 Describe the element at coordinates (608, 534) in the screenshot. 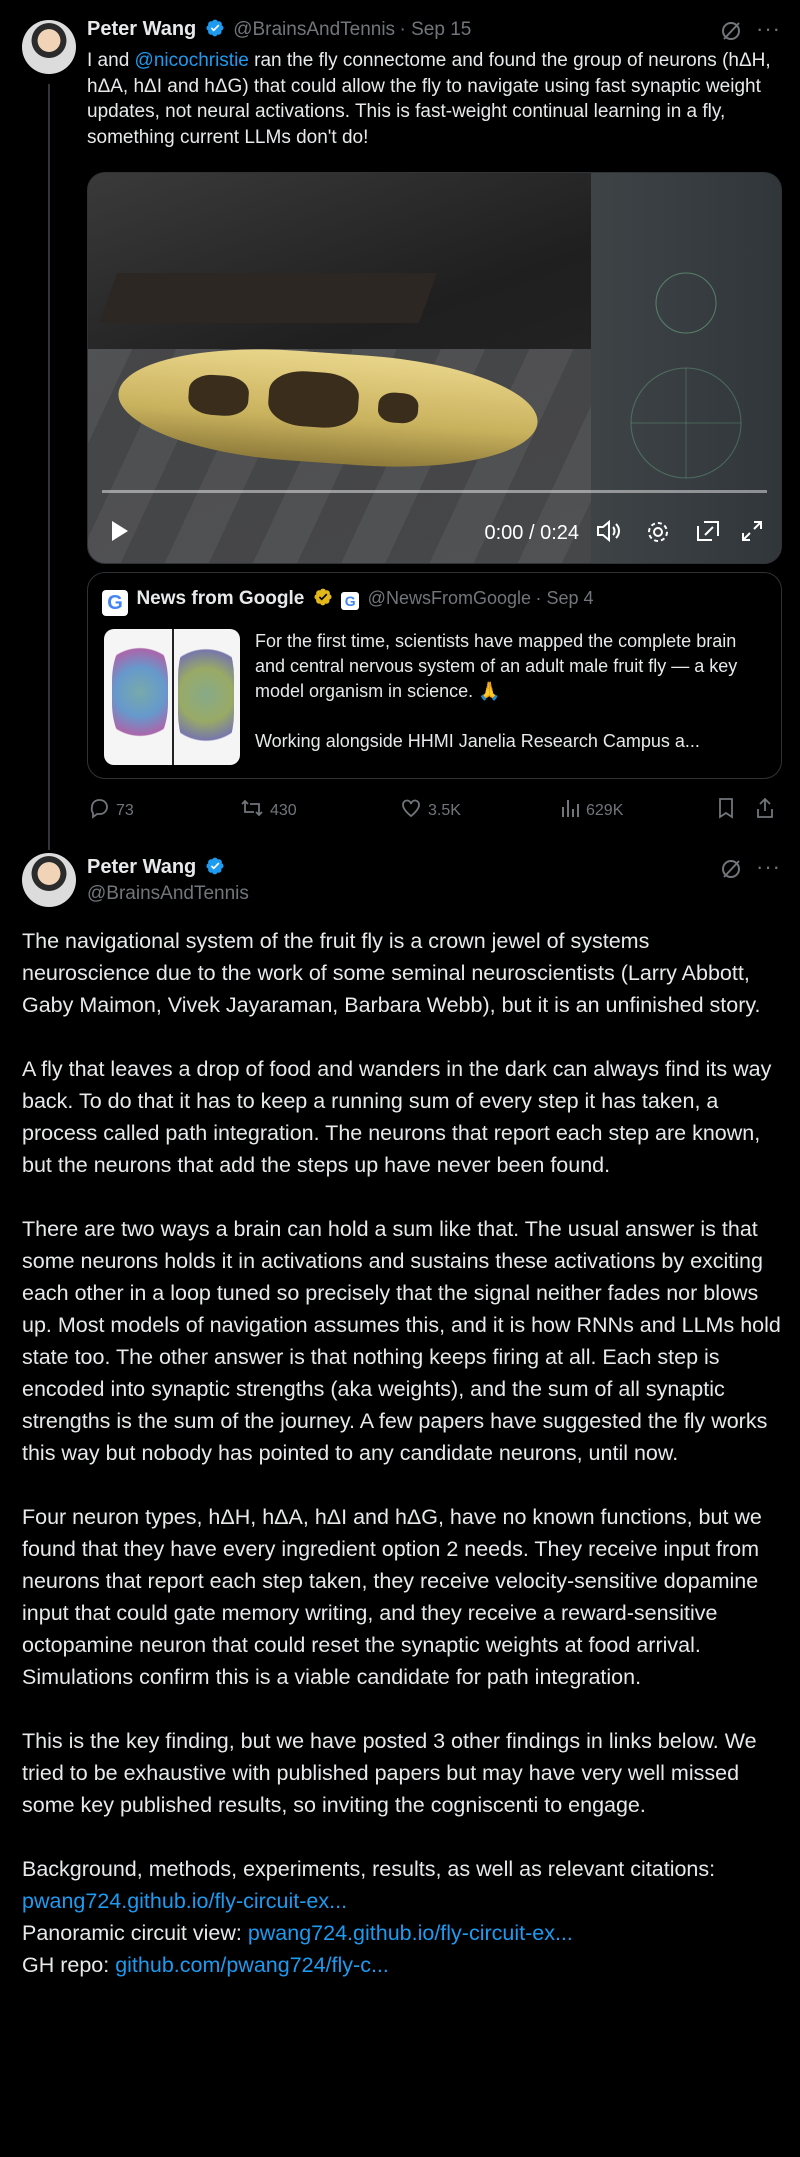

I see `volume-icon` at that location.